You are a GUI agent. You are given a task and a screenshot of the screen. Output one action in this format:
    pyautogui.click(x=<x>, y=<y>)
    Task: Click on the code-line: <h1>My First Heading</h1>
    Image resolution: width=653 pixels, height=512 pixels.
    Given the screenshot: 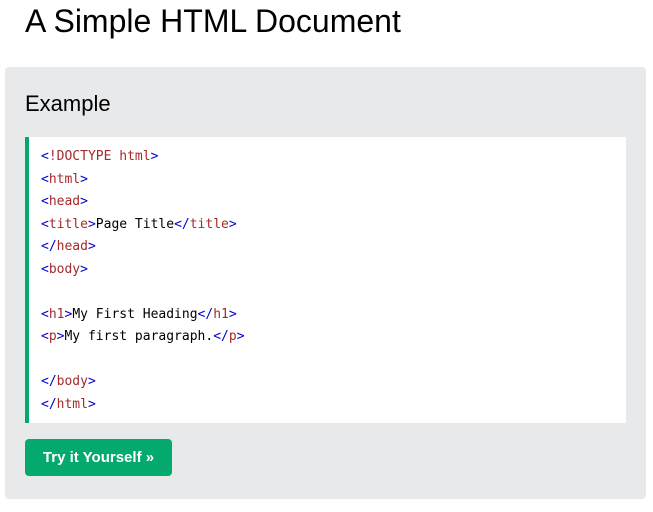 What is the action you would take?
    pyautogui.click(x=333, y=315)
    